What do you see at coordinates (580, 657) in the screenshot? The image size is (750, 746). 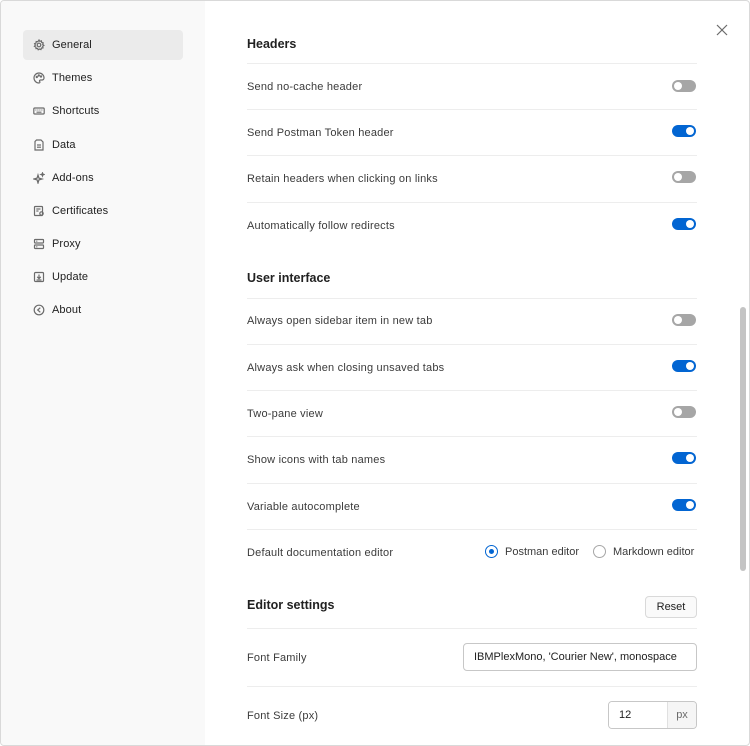 I see `font-family-input` at bounding box center [580, 657].